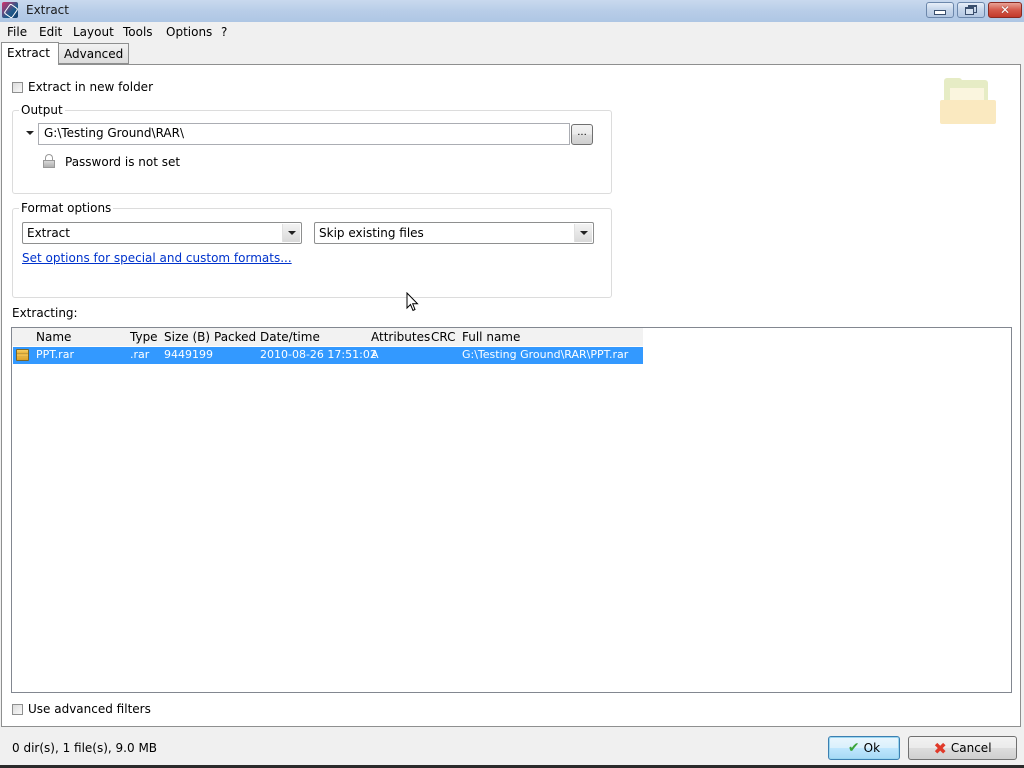 The height and width of the screenshot is (768, 1024). I want to click on action-select: Extract, so click(162, 233).